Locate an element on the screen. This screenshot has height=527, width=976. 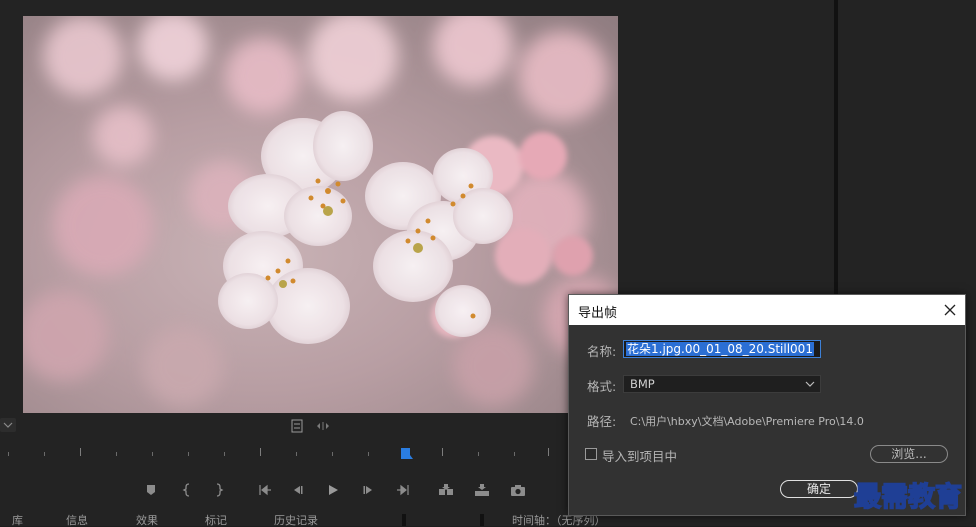
monitor-settings-dropdown is located at coordinates (8, 425).